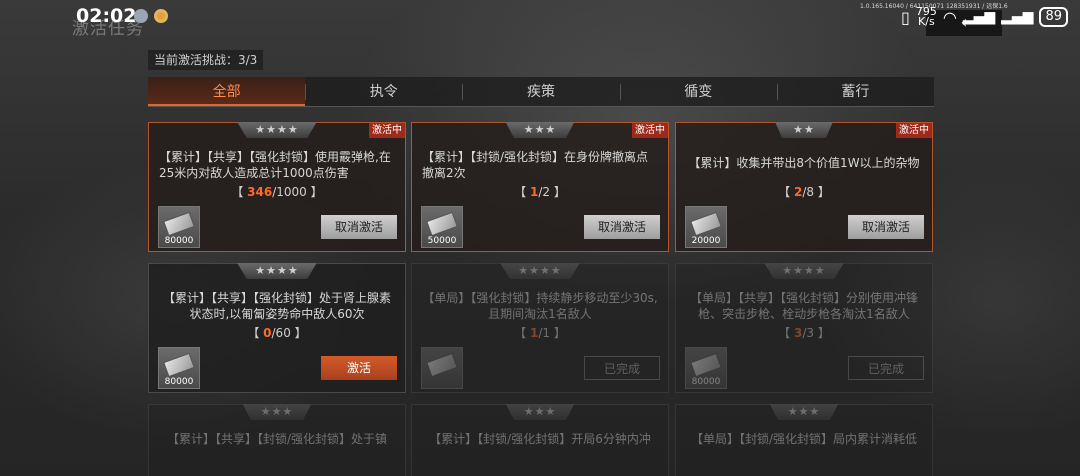 The height and width of the screenshot is (476, 1080). Describe the element at coordinates (808, 192) in the screenshot. I see `progress-total: /8` at that location.